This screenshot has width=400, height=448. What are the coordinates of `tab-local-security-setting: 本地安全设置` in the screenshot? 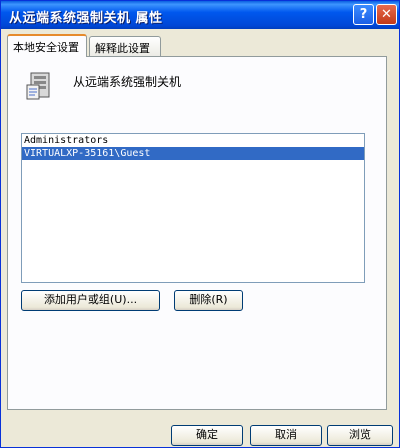 It's located at (47, 45).